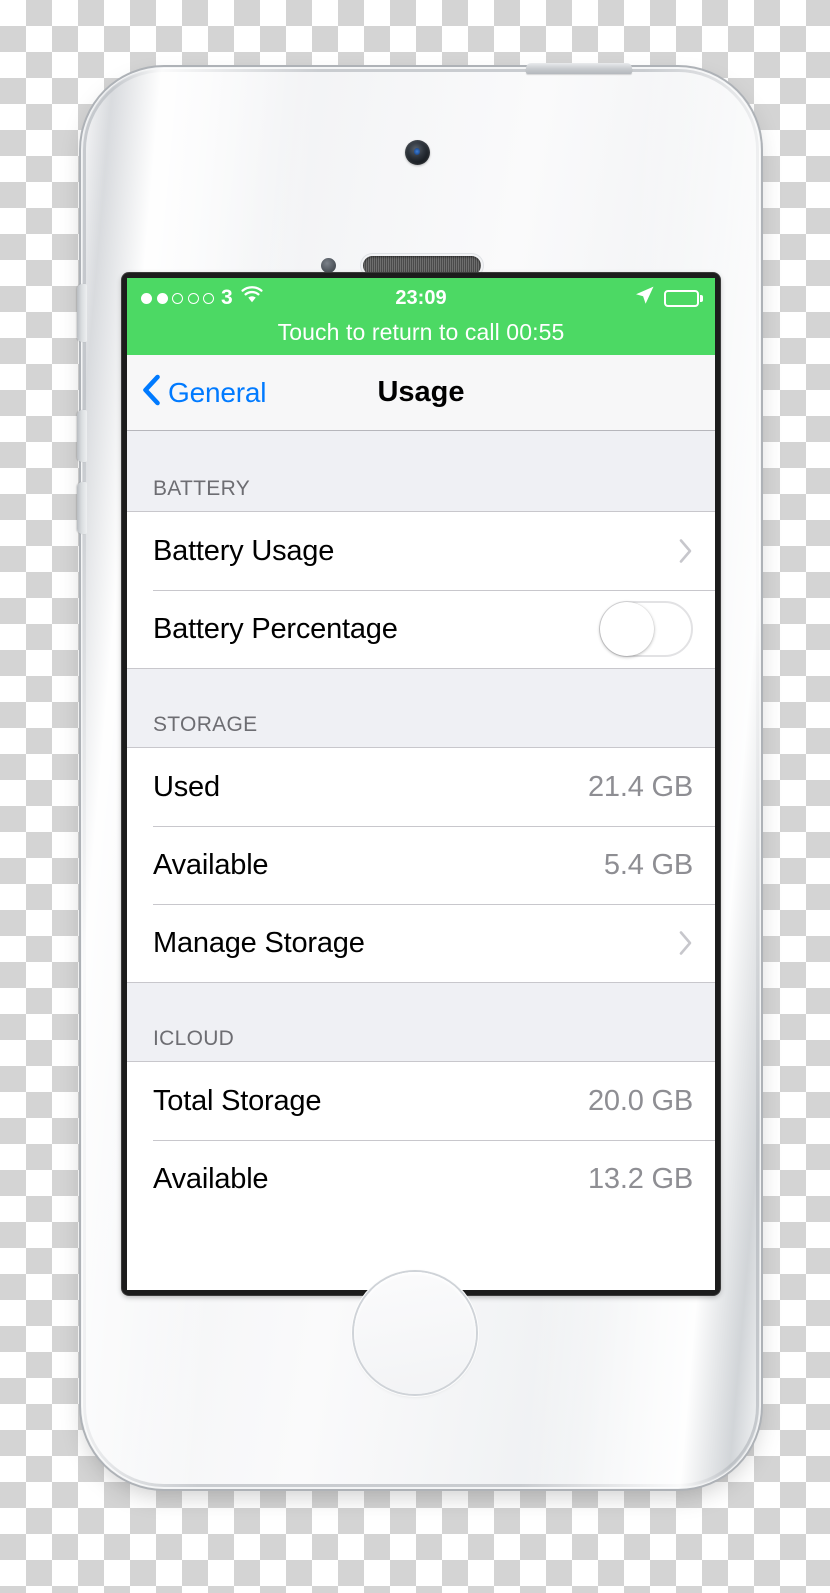 The image size is (830, 1593). Describe the element at coordinates (252, 298) in the screenshot. I see `wifi-icon` at that location.